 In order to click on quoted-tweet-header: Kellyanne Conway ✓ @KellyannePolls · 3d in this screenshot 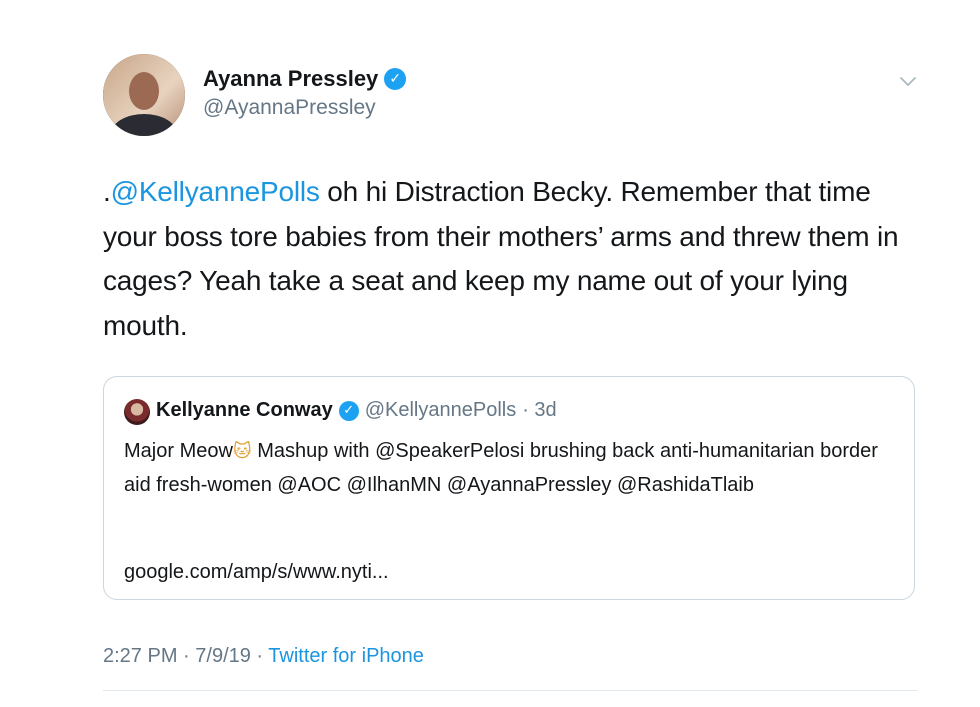, I will do `click(356, 410)`.